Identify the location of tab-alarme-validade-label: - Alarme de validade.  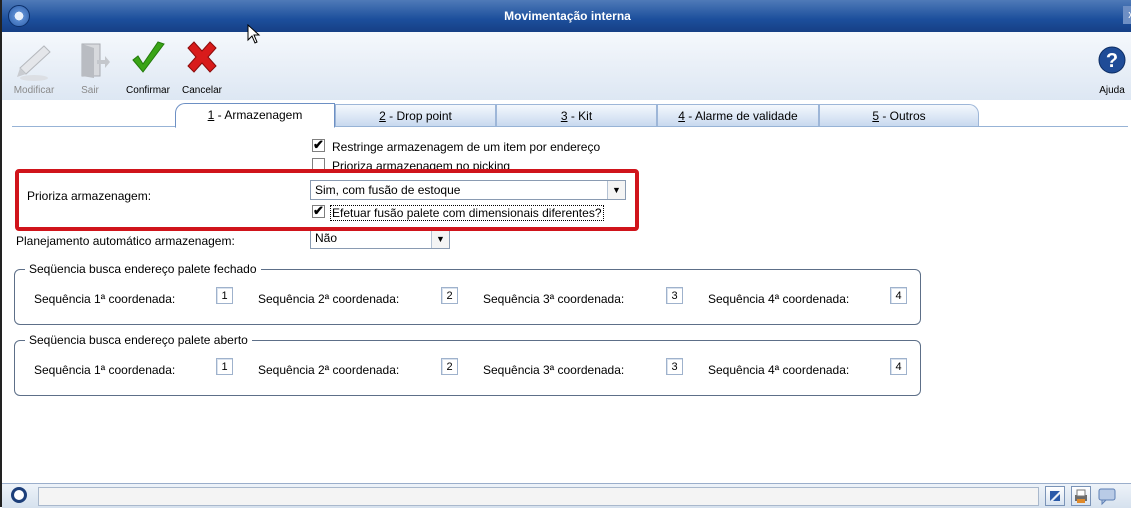
(741, 116).